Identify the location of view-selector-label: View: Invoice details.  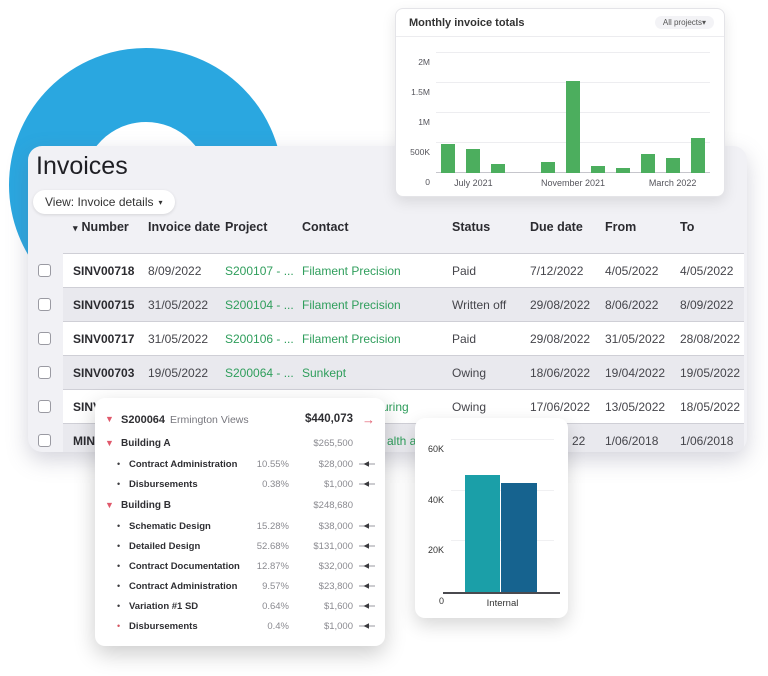
(99, 202).